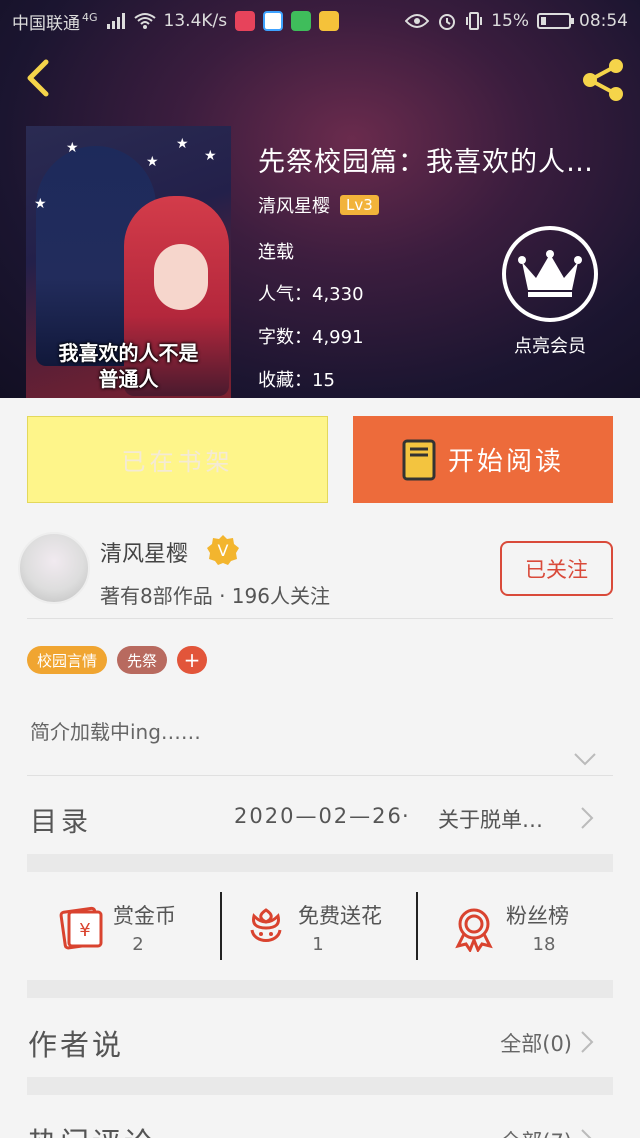 The height and width of the screenshot is (1138, 640). I want to click on cover-text-line: 我喜欢的人不是, so click(128, 353).